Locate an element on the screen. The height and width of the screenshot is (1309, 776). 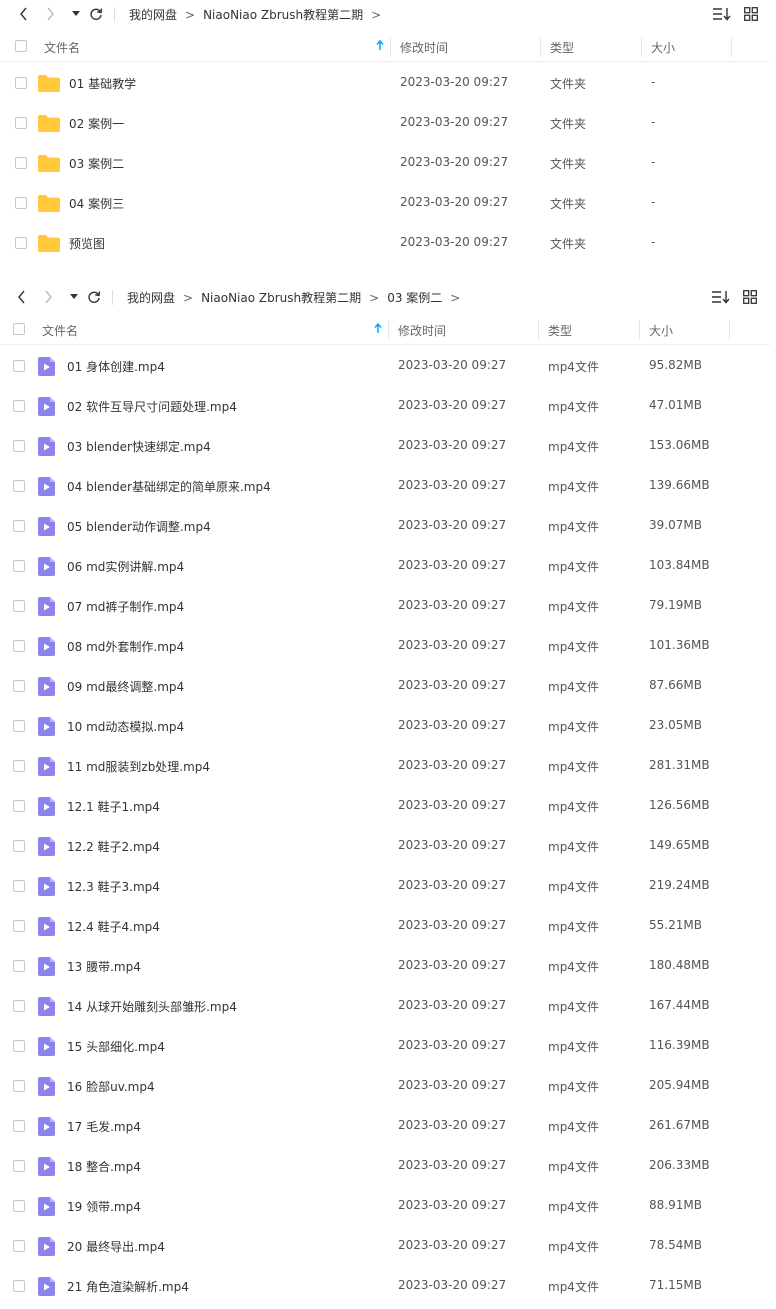
file-name: 21 角色渲染解析.mp4 is located at coordinates (128, 1286).